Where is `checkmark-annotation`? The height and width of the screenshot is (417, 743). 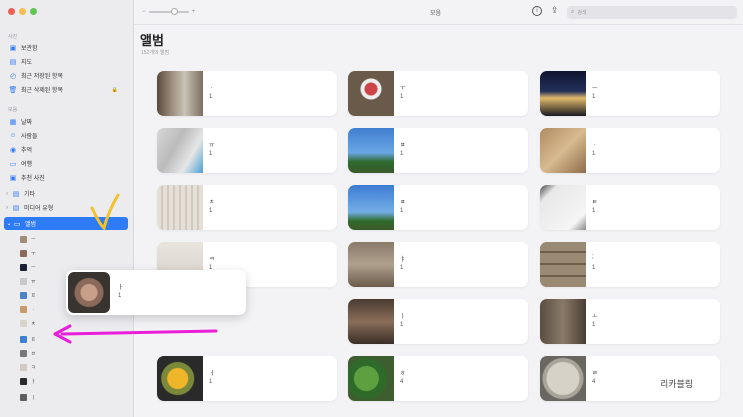
checkmark-annotation is located at coordinates (105, 212).